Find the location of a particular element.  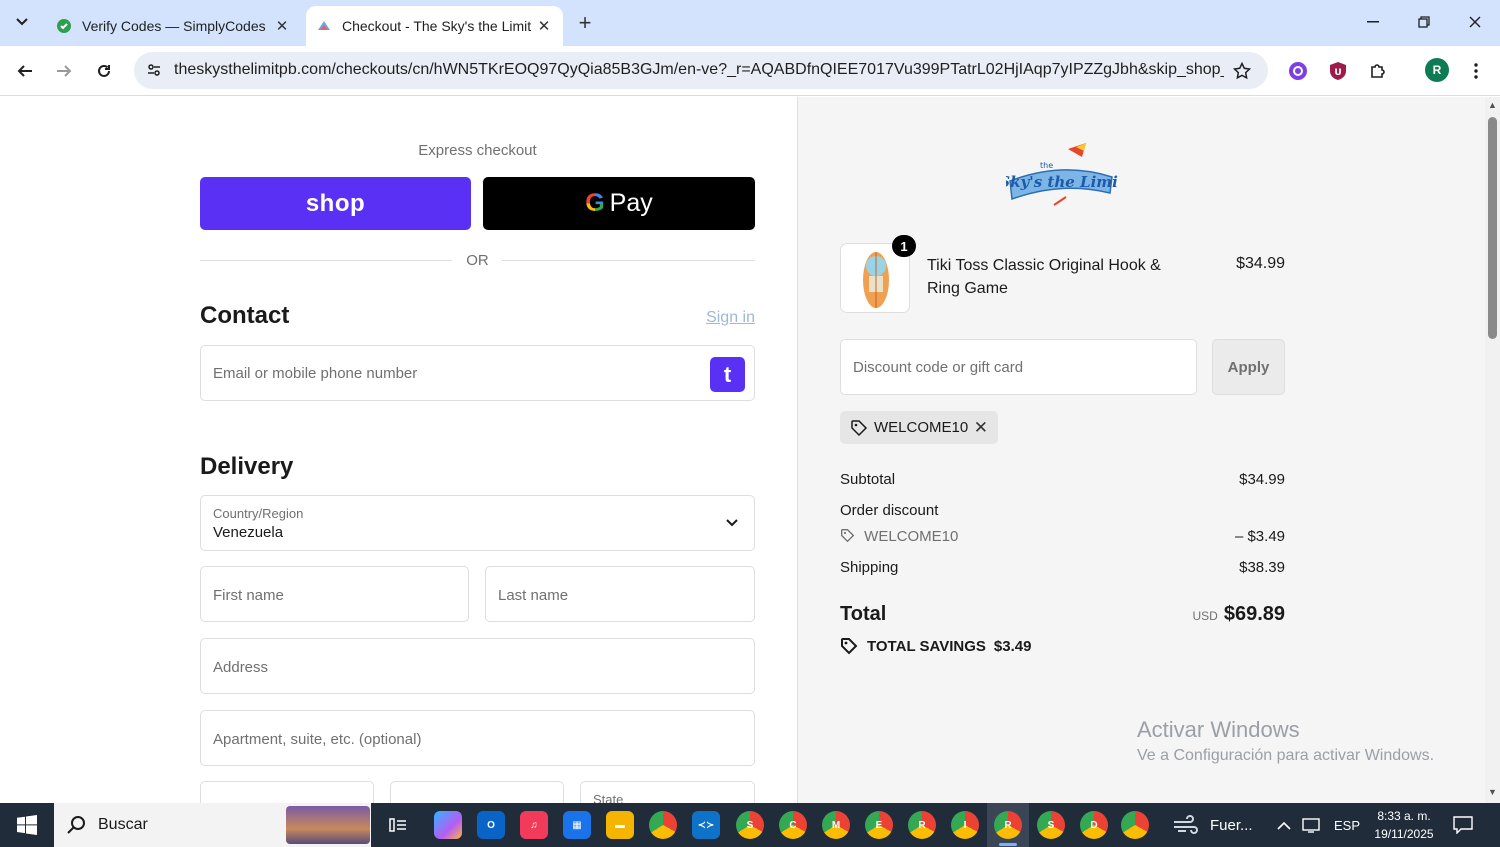

discount-code-field: Discount code or gift card is located at coordinates (1018, 367).